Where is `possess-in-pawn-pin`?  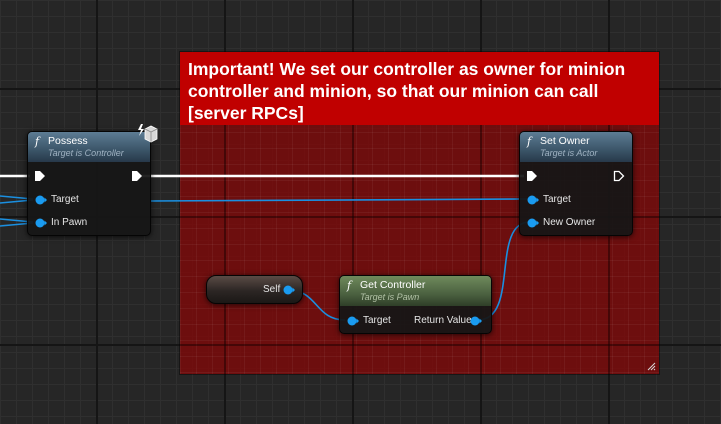 possess-in-pawn-pin is located at coordinates (41, 223).